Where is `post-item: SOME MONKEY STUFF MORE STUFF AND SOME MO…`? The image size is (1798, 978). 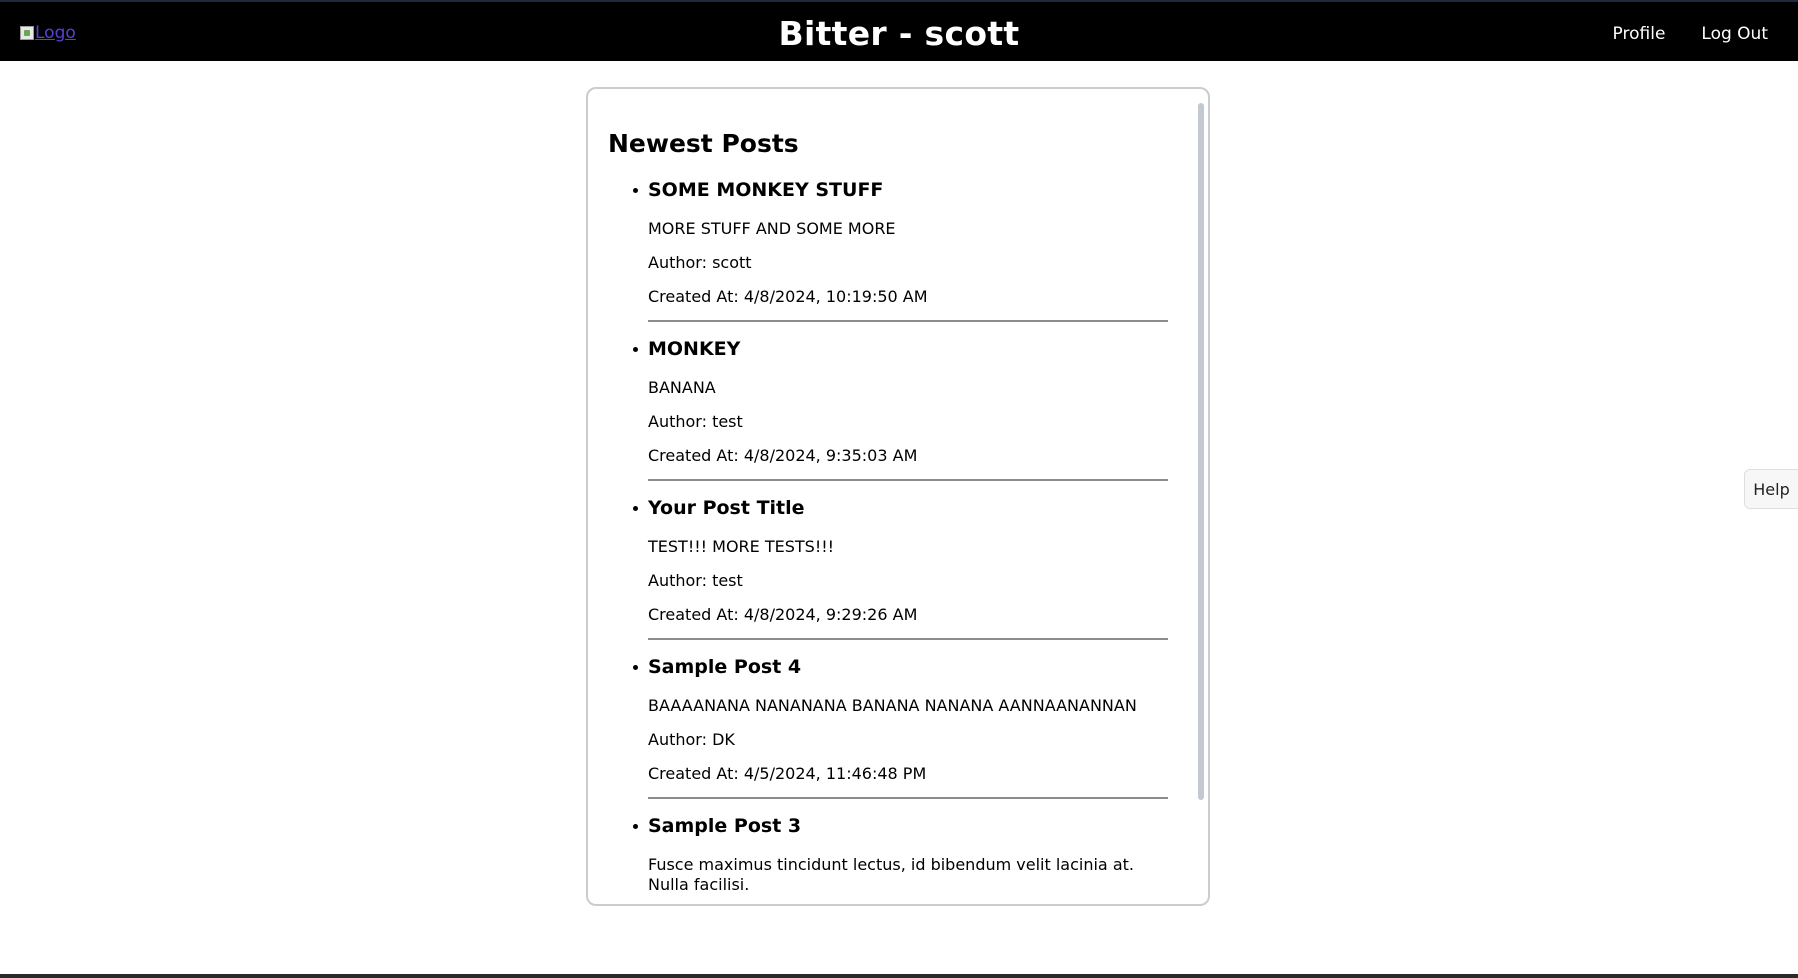 post-item: SOME MONKEY STUFF MORE STUFF AND SOME MO… is located at coordinates (900, 250).